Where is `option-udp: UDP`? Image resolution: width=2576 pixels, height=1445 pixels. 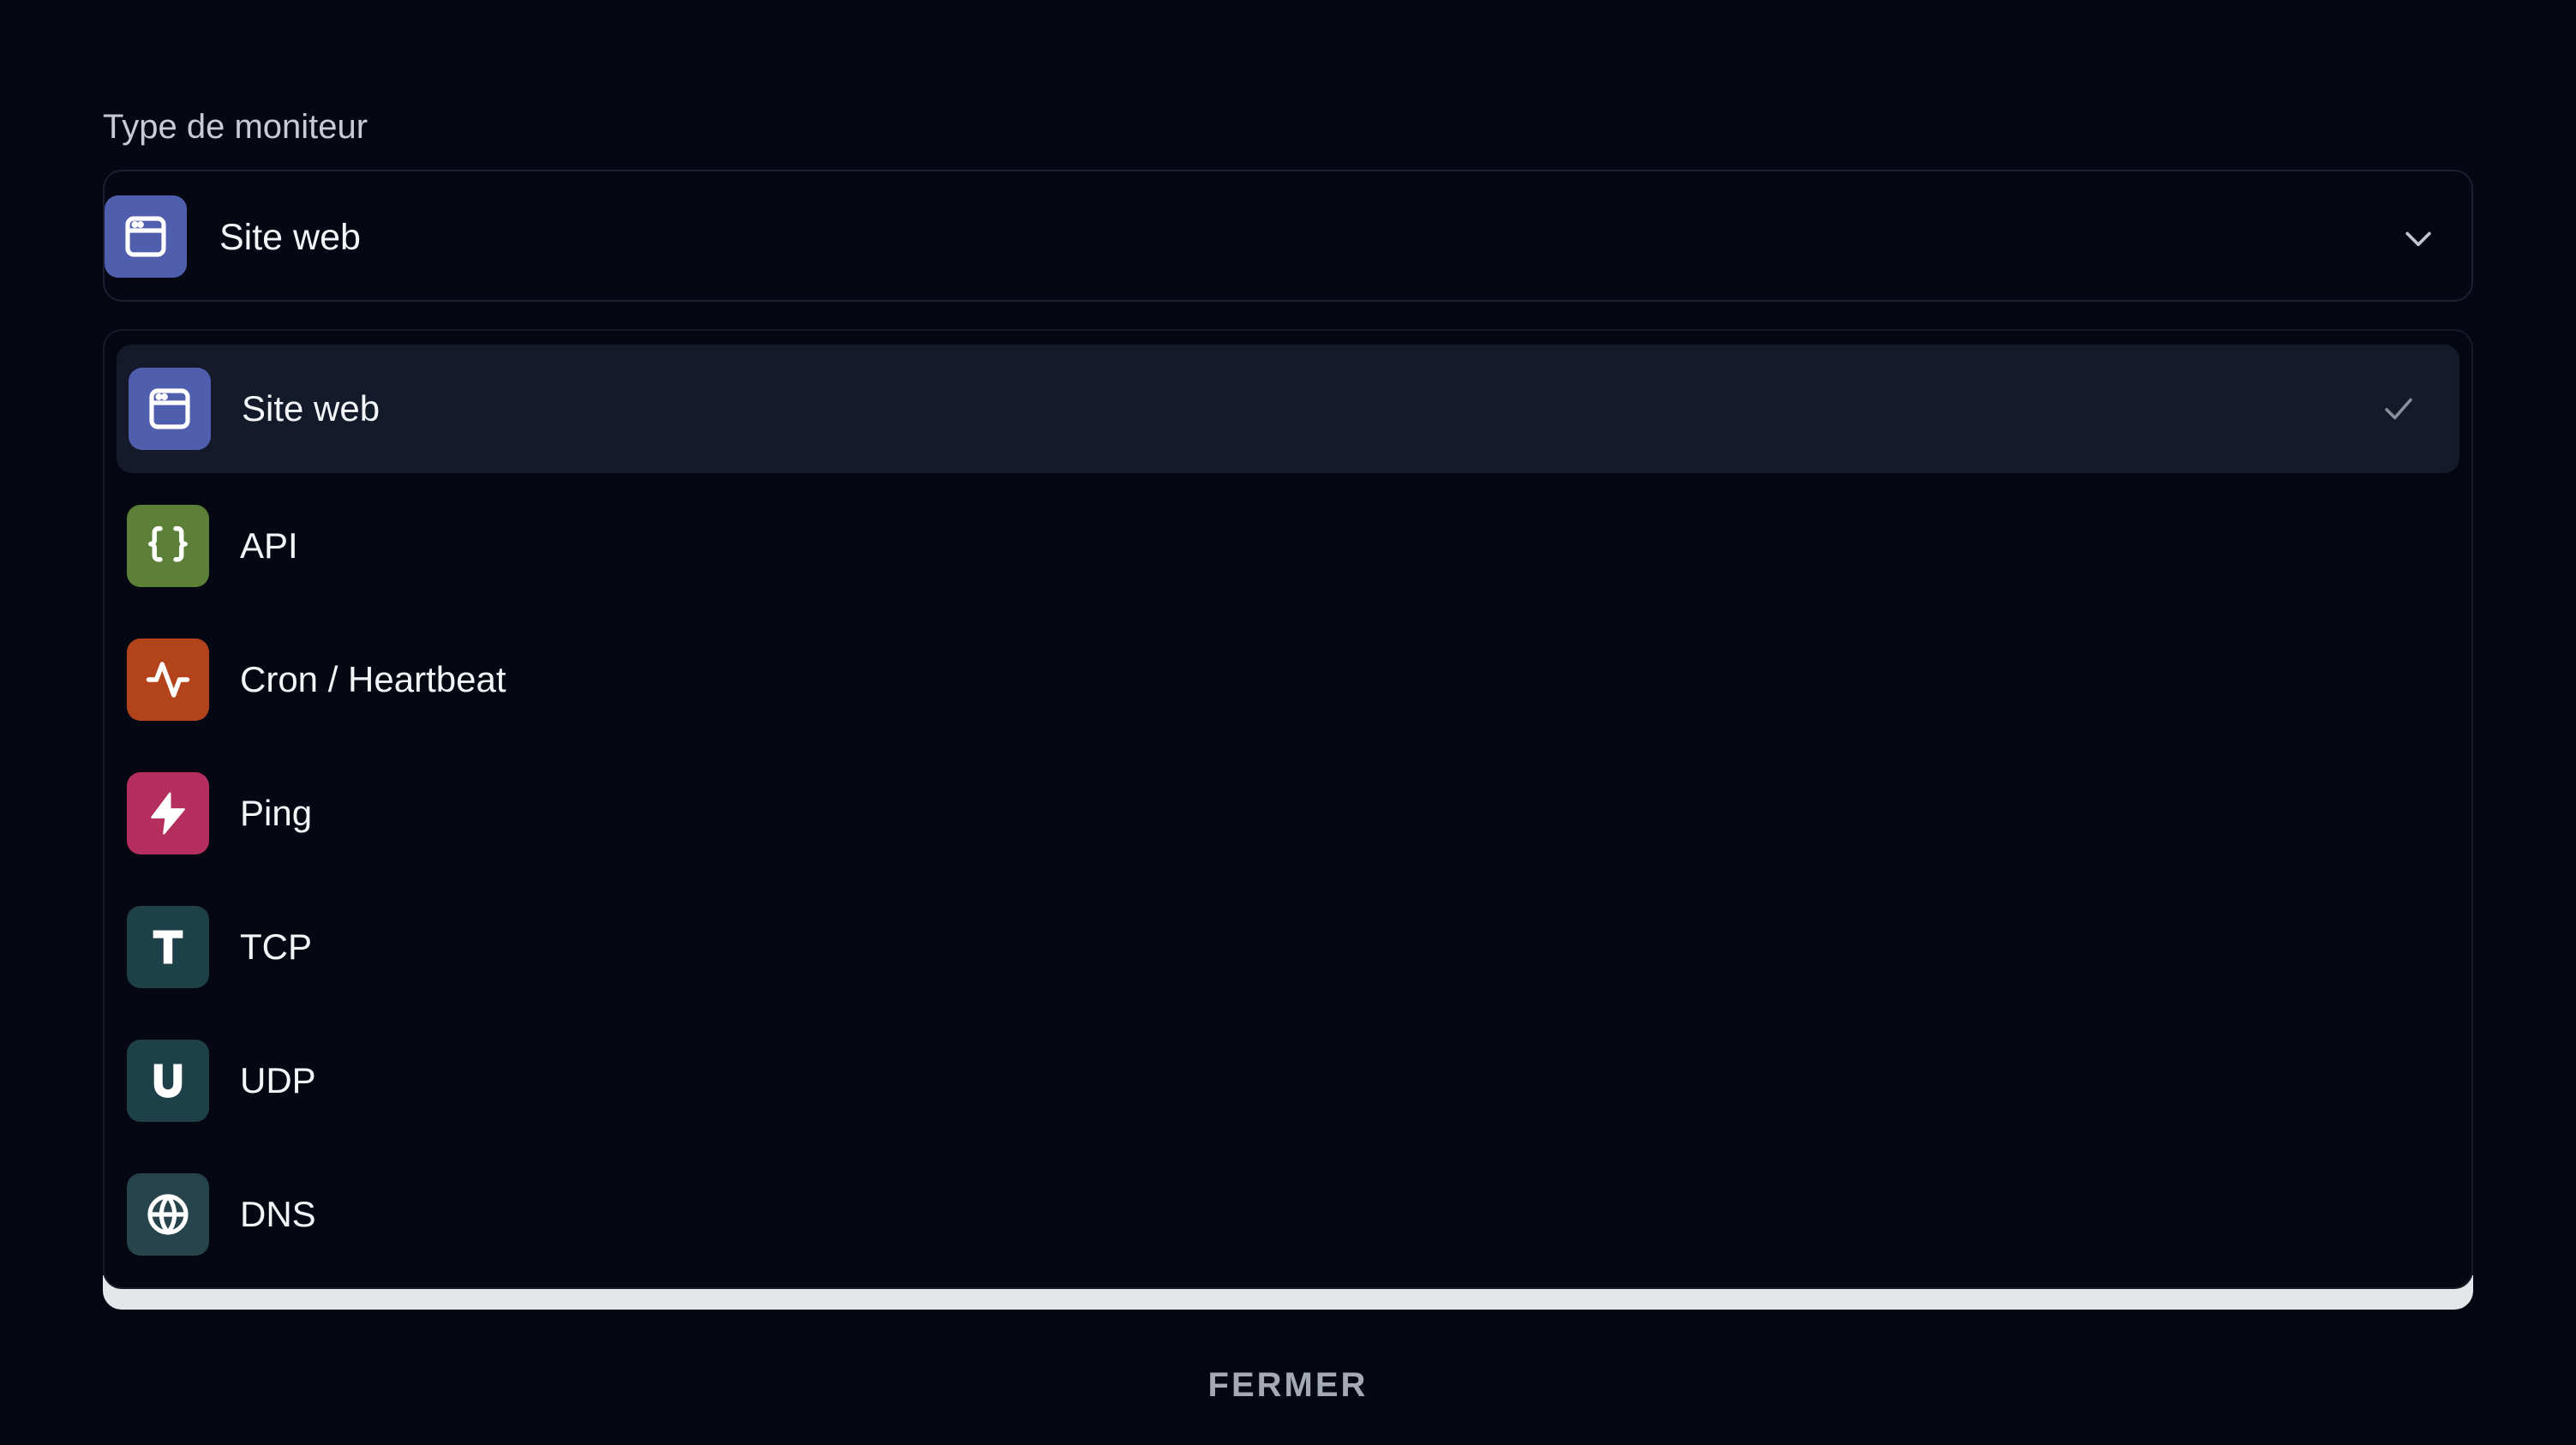
option-udp: UDP is located at coordinates (1288, 1080).